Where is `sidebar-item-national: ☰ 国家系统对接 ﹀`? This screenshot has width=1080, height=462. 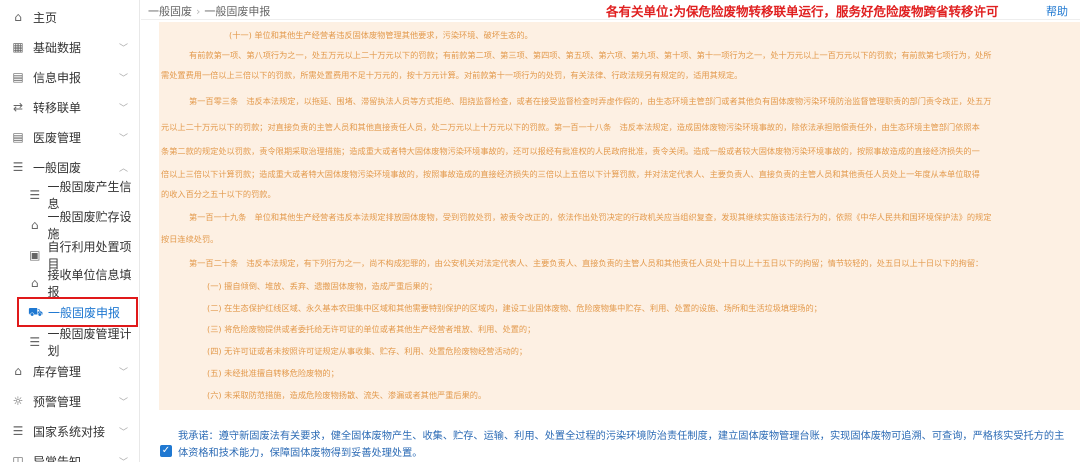
sidebar-item-national: ☰ 国家系统对接 ﹀ is located at coordinates (69, 431).